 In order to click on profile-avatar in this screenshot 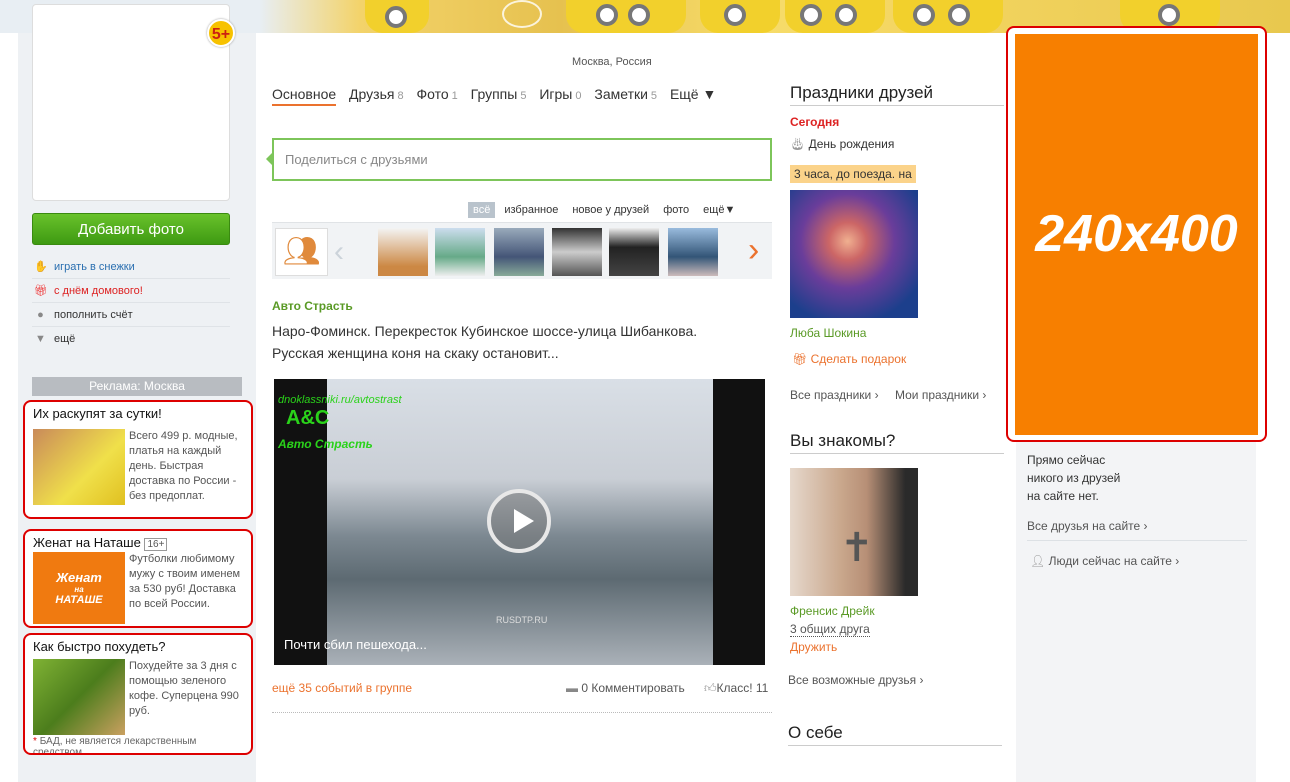, I will do `click(131, 102)`.